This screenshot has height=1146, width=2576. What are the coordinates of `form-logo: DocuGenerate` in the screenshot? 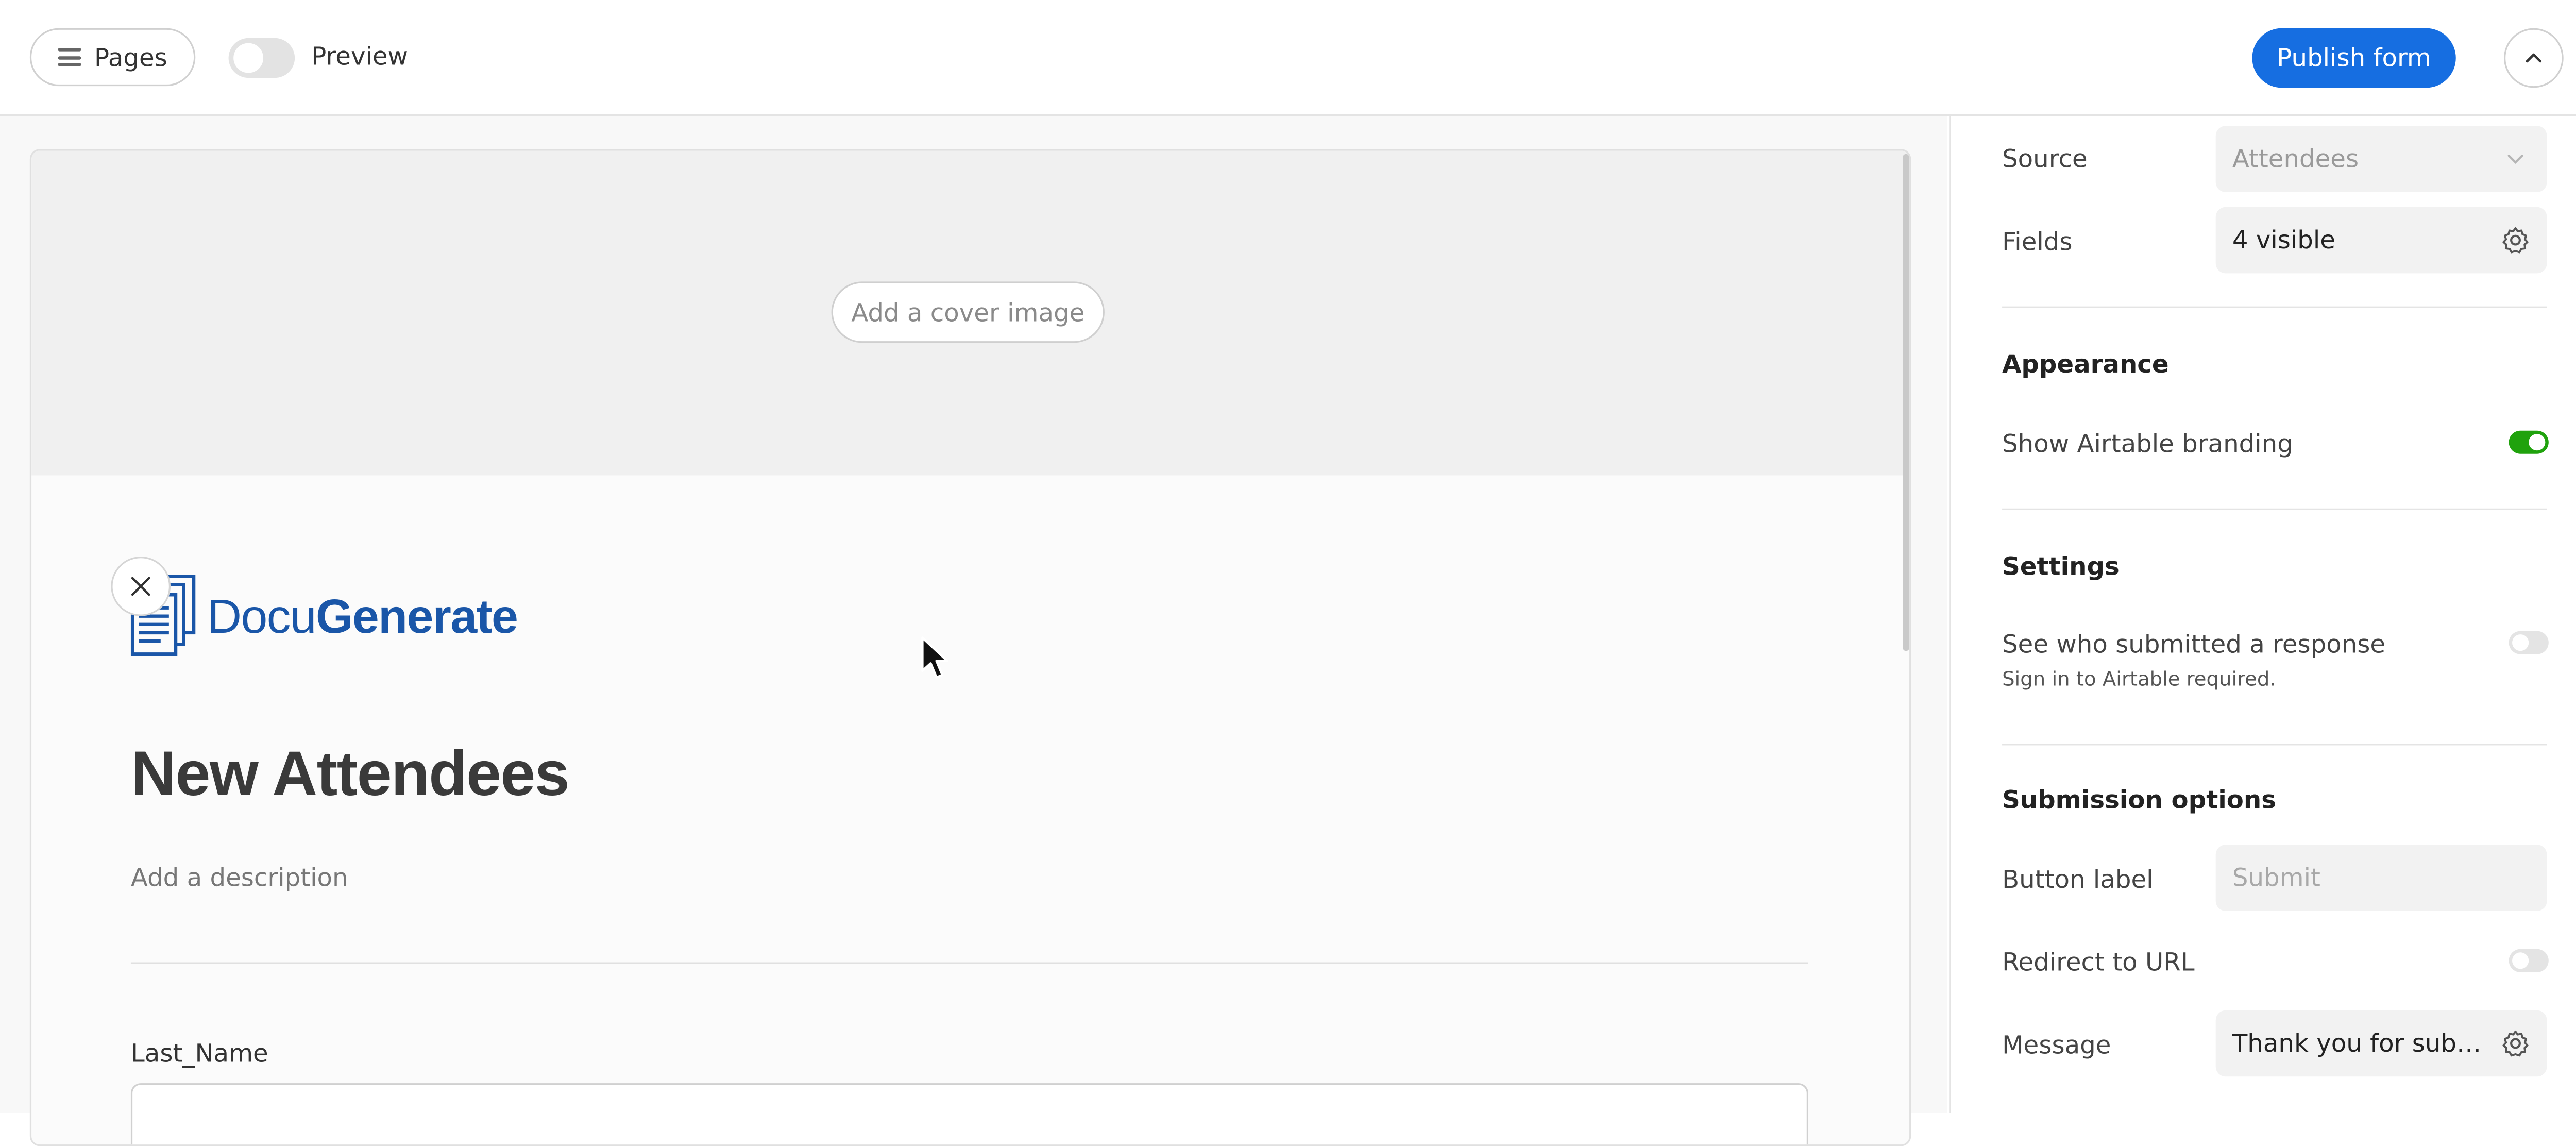 It's located at (341, 616).